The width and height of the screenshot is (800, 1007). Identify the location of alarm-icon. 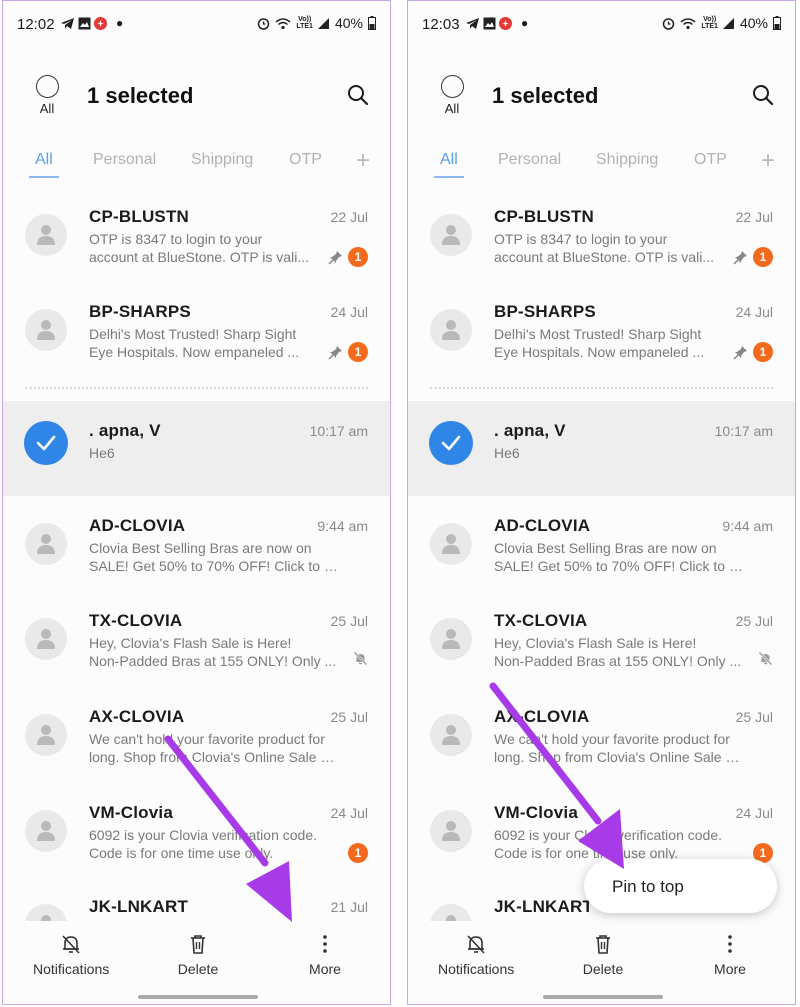
(264, 23).